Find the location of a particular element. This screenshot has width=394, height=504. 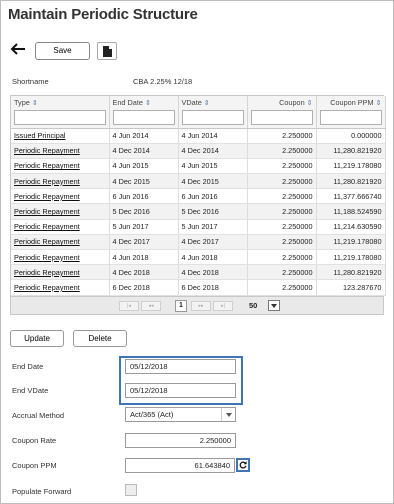

chevron-down-icon is located at coordinates (228, 414).